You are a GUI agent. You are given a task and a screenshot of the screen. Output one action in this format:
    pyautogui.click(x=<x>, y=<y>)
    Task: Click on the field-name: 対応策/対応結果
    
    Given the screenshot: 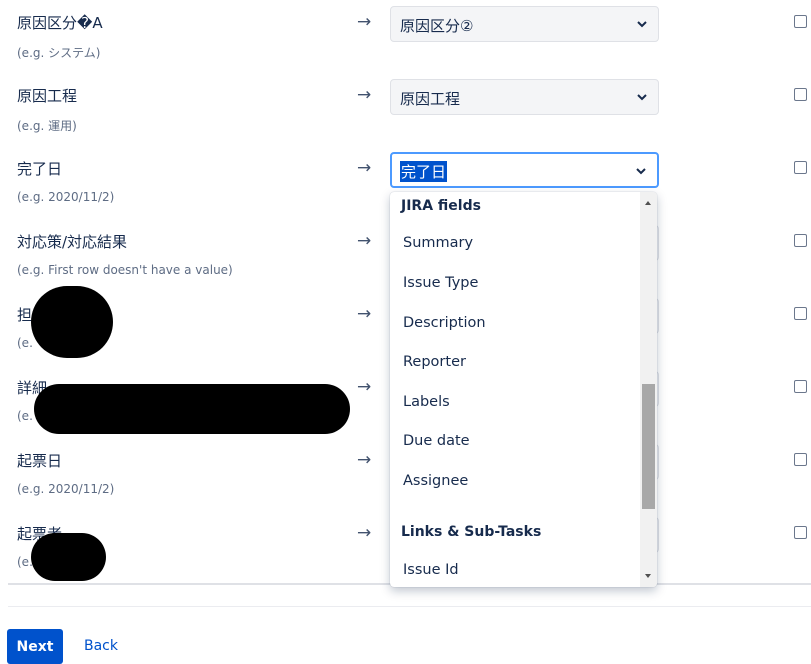 What is the action you would take?
    pyautogui.click(x=72, y=242)
    